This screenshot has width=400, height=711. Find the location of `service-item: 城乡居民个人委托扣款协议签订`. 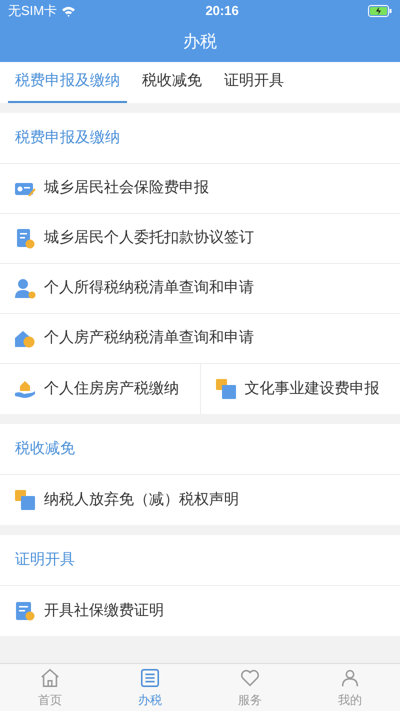

service-item: 城乡居民个人委托扣款协议签订 is located at coordinates (200, 238).